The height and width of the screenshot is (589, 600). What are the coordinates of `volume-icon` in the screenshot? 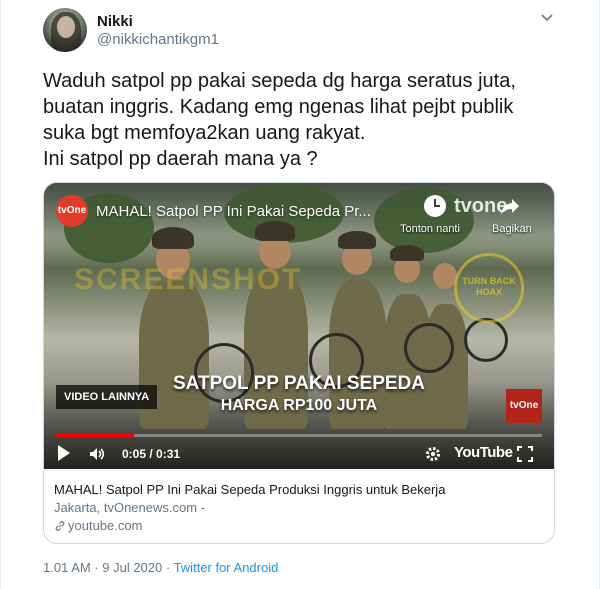 It's located at (97, 454).